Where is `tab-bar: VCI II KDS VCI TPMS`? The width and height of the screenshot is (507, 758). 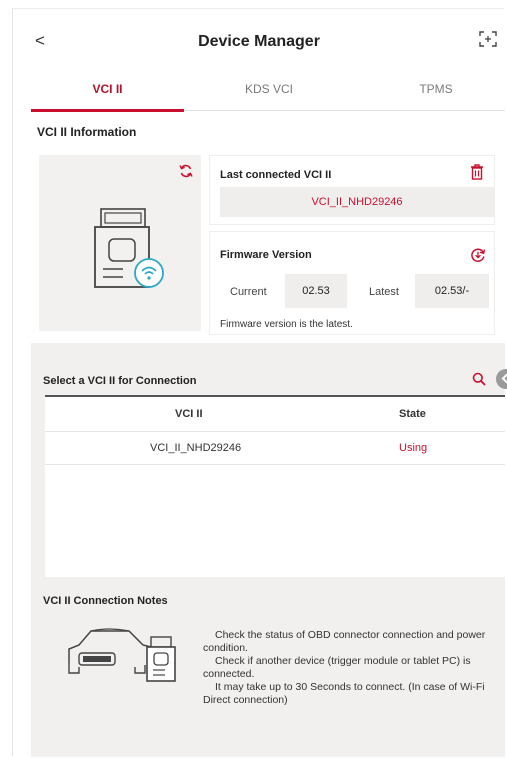
tab-bar: VCI II KDS VCI TPMS is located at coordinates (268, 89).